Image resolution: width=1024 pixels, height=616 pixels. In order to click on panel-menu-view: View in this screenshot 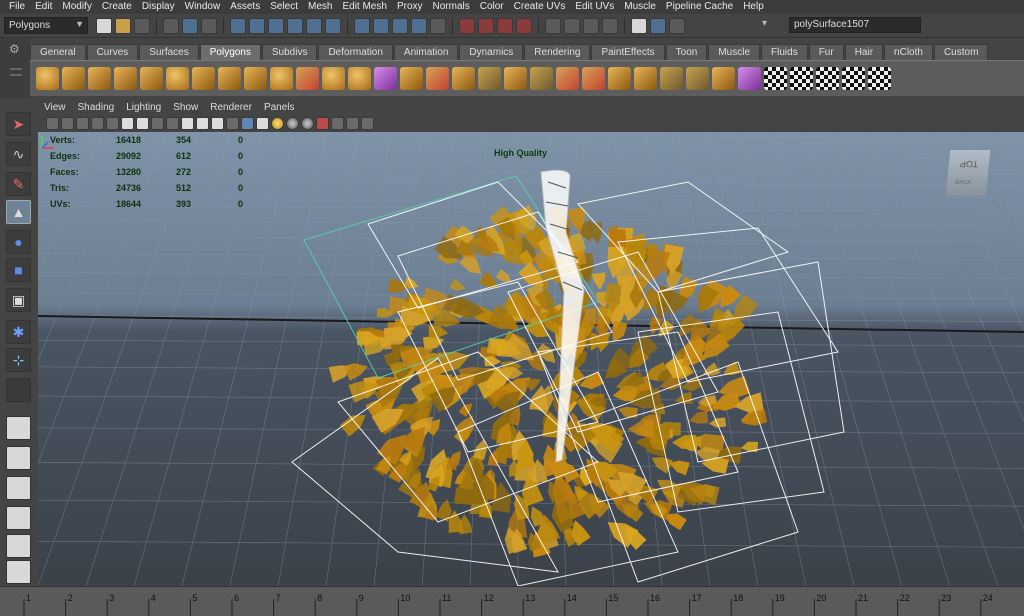, I will do `click(55, 107)`.